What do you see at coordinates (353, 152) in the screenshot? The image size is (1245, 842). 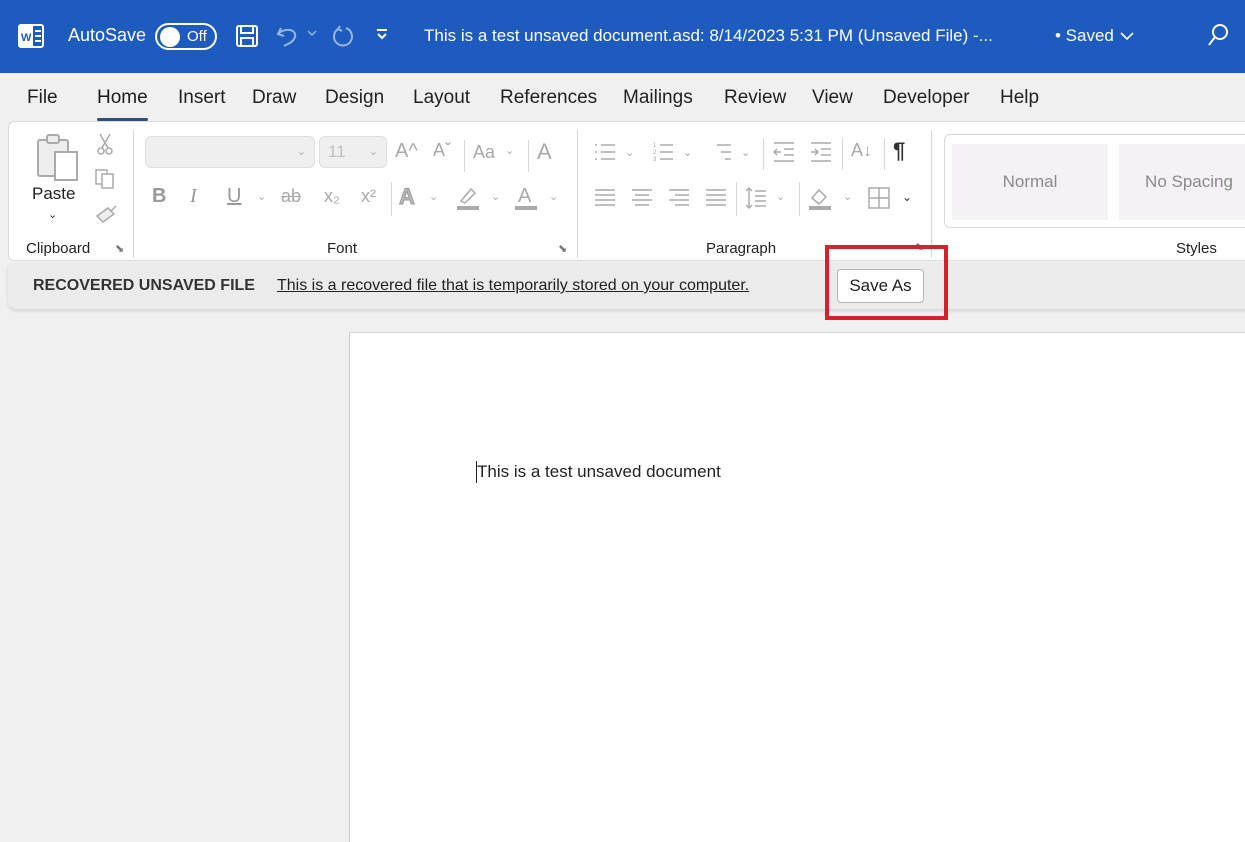 I see `font-size-combo: 11 ⌄` at bounding box center [353, 152].